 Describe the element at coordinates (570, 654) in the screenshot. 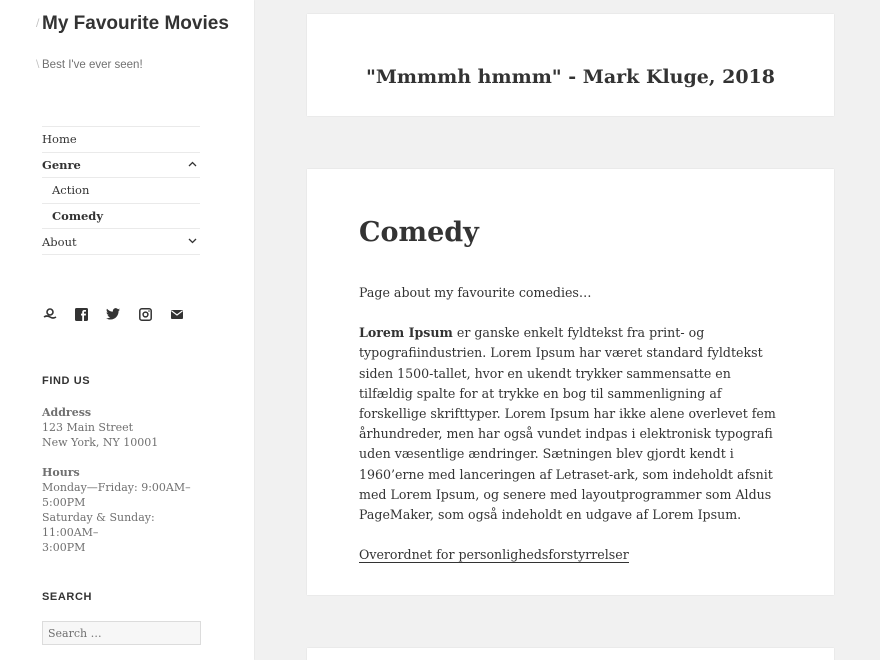

I see `next-article-card` at that location.